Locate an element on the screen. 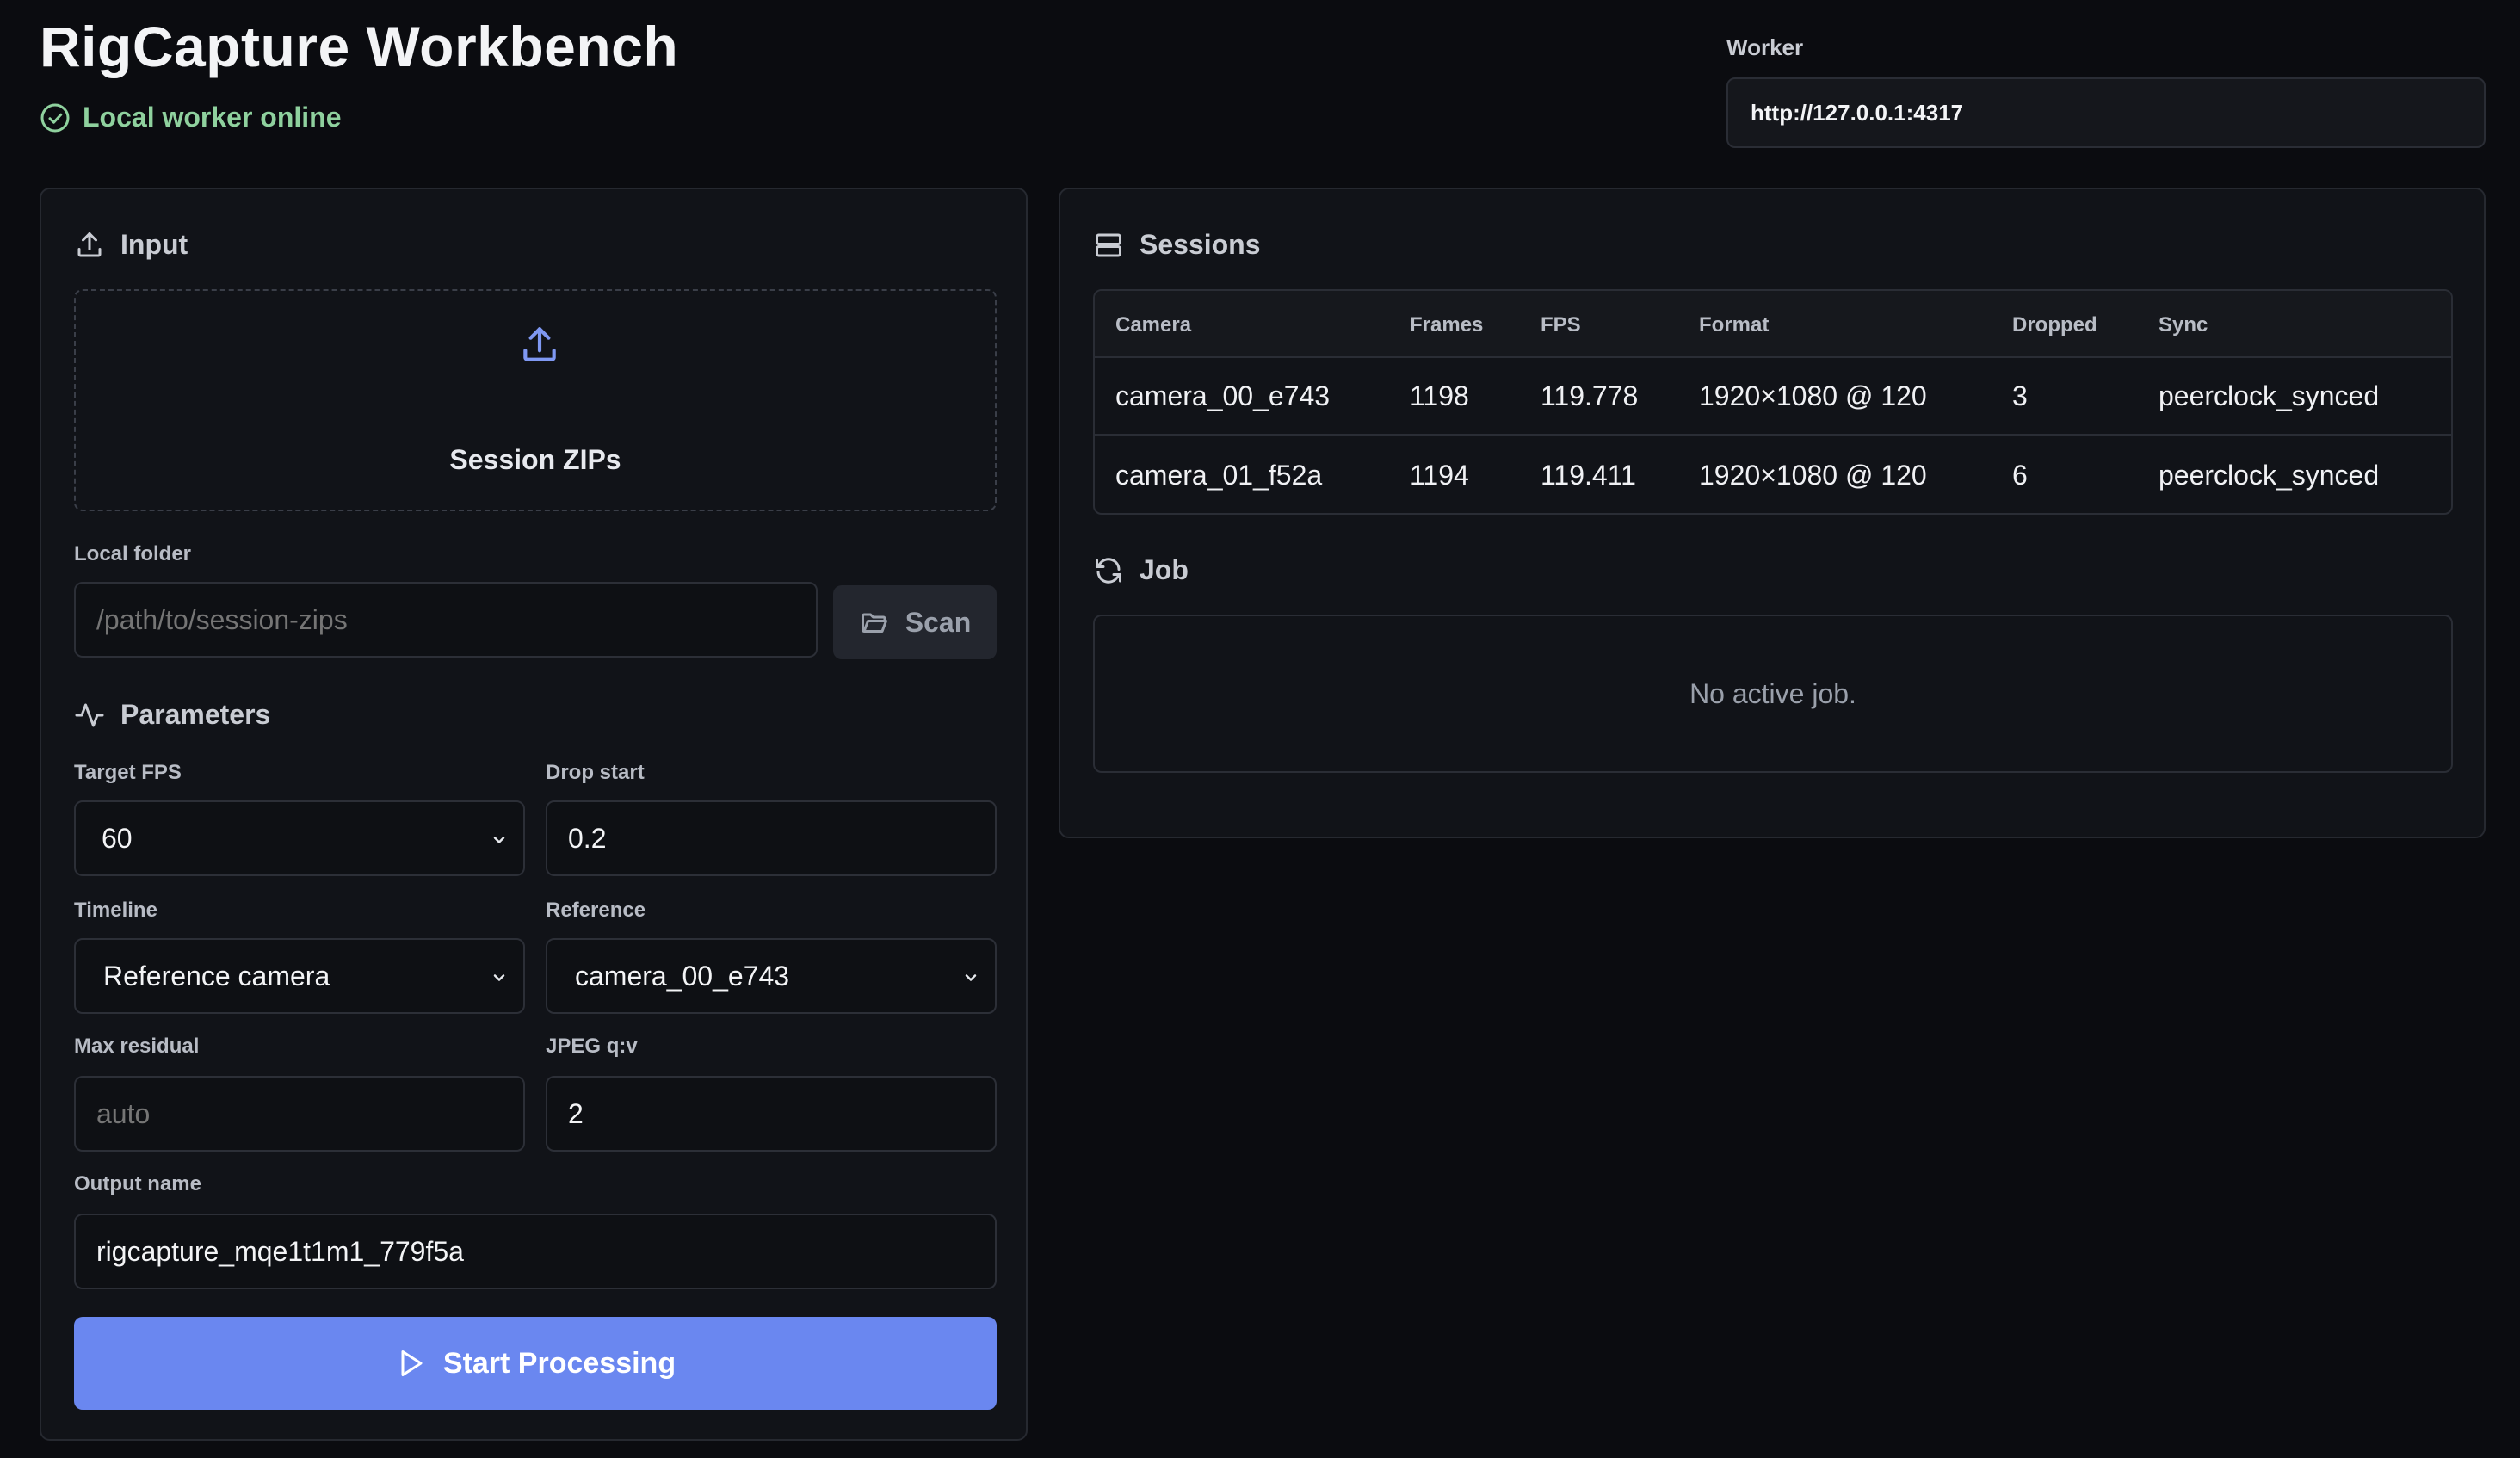 The image size is (2520, 1458). drop-start-label: Drop start is located at coordinates (596, 772).